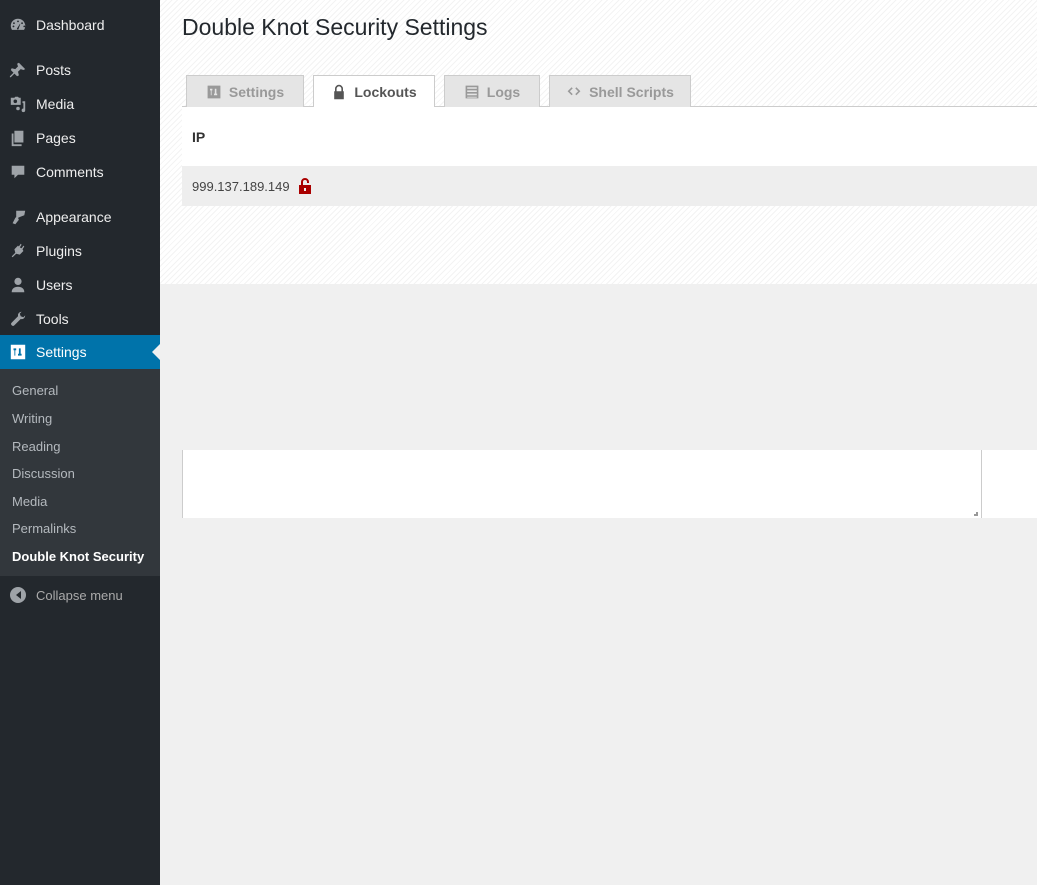  I want to click on sidebar-item-settings: Settings, so click(80, 352).